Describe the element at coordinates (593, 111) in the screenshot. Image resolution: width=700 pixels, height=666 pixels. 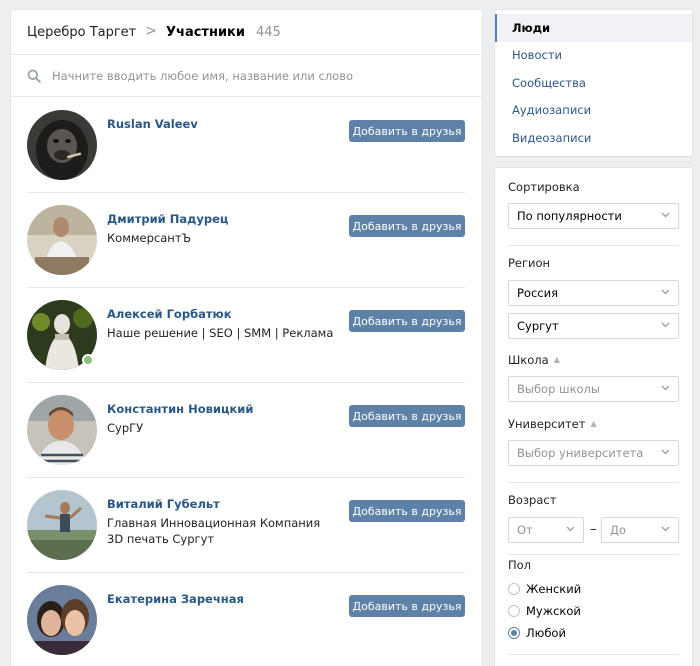
I see `menu-item-audio: Аудиозаписи` at that location.